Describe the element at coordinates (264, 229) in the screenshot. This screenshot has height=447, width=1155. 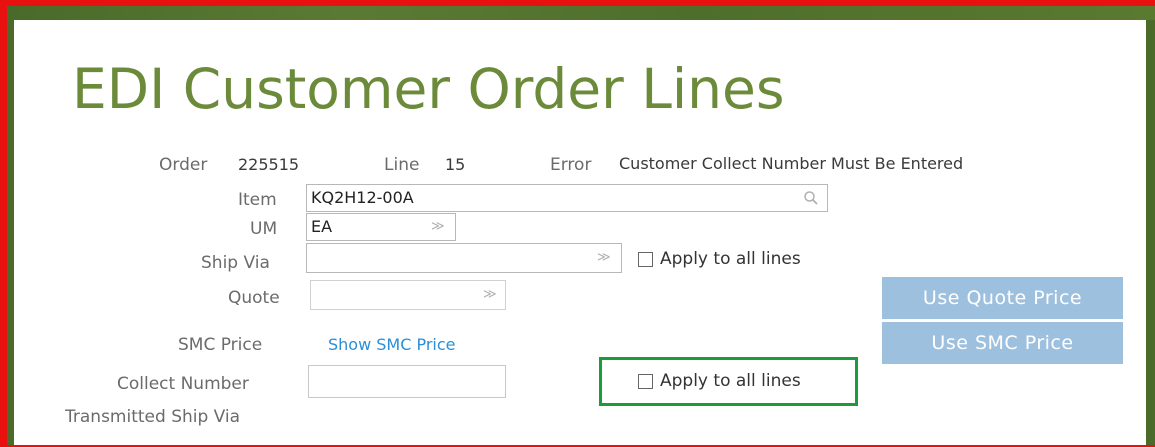
I see `um-label: UM` at that location.